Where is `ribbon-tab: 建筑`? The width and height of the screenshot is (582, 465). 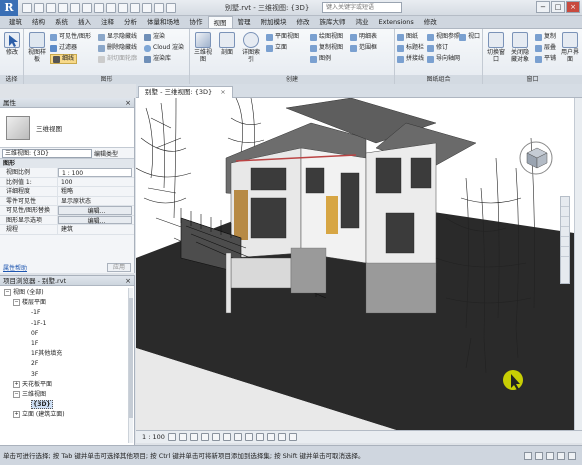 ribbon-tab: 建筑 is located at coordinates (15, 22).